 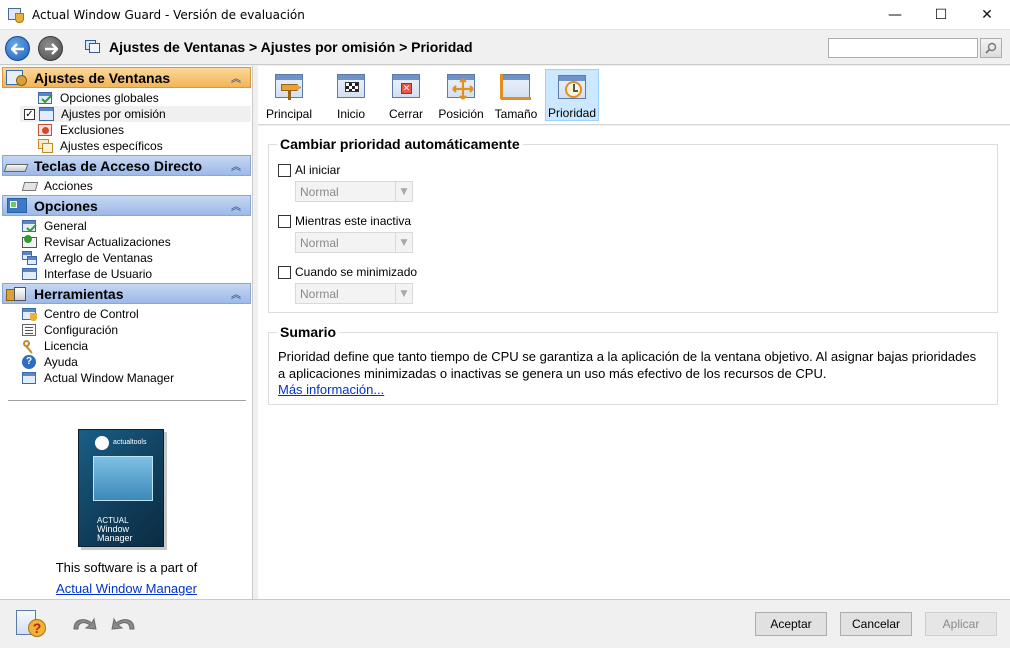 What do you see at coordinates (29, 114) in the screenshot?
I see `item-checkbox: ✓` at bounding box center [29, 114].